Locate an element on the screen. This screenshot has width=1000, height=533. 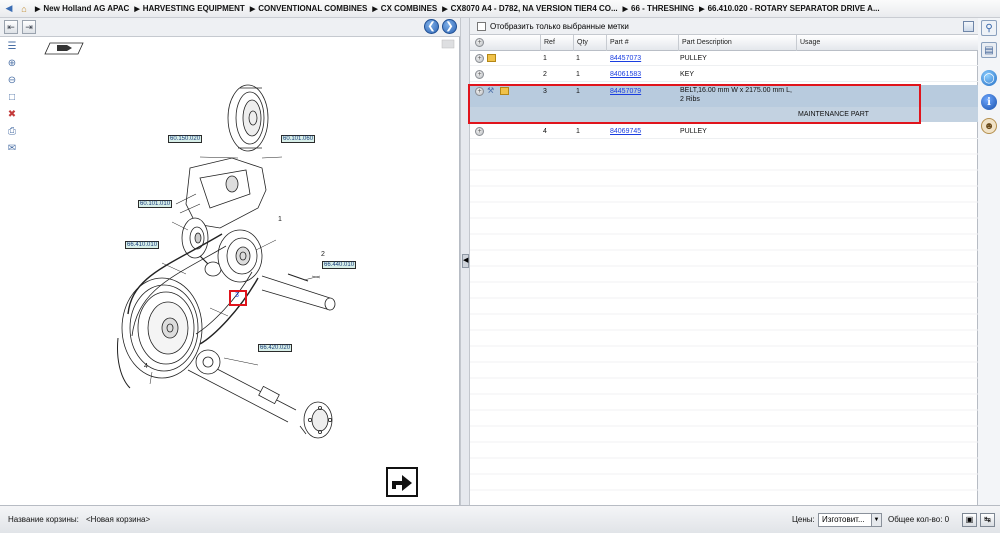
grid-settings-icon is located at coordinates (968, 26).